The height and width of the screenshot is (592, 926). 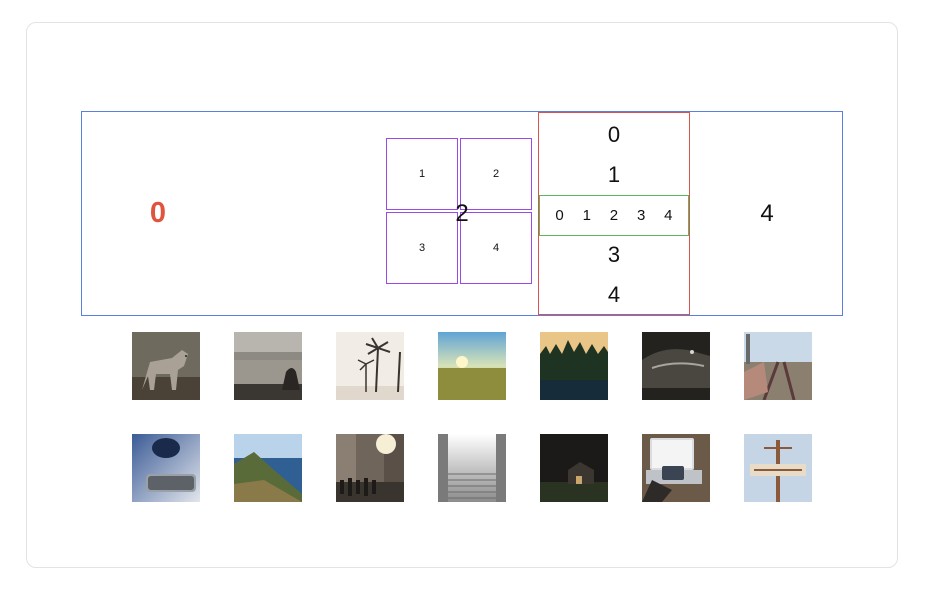 I want to click on railway-photo, so click(x=778, y=366).